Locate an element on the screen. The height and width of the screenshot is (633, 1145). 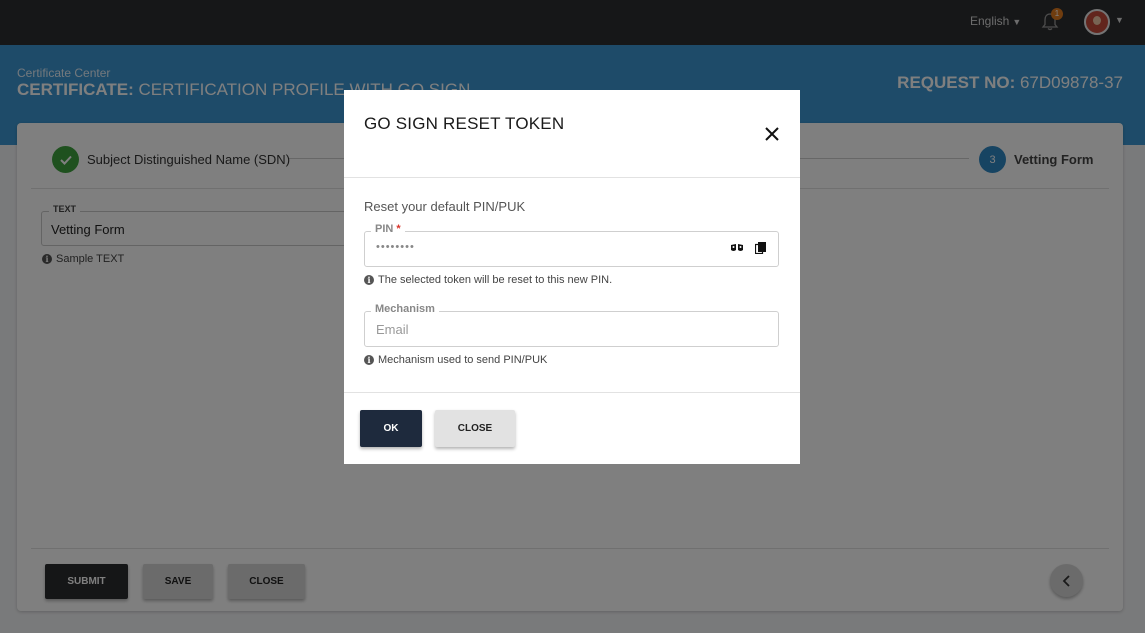
dialog-subtitle: Reset your default PIN/PUK is located at coordinates (445, 206).